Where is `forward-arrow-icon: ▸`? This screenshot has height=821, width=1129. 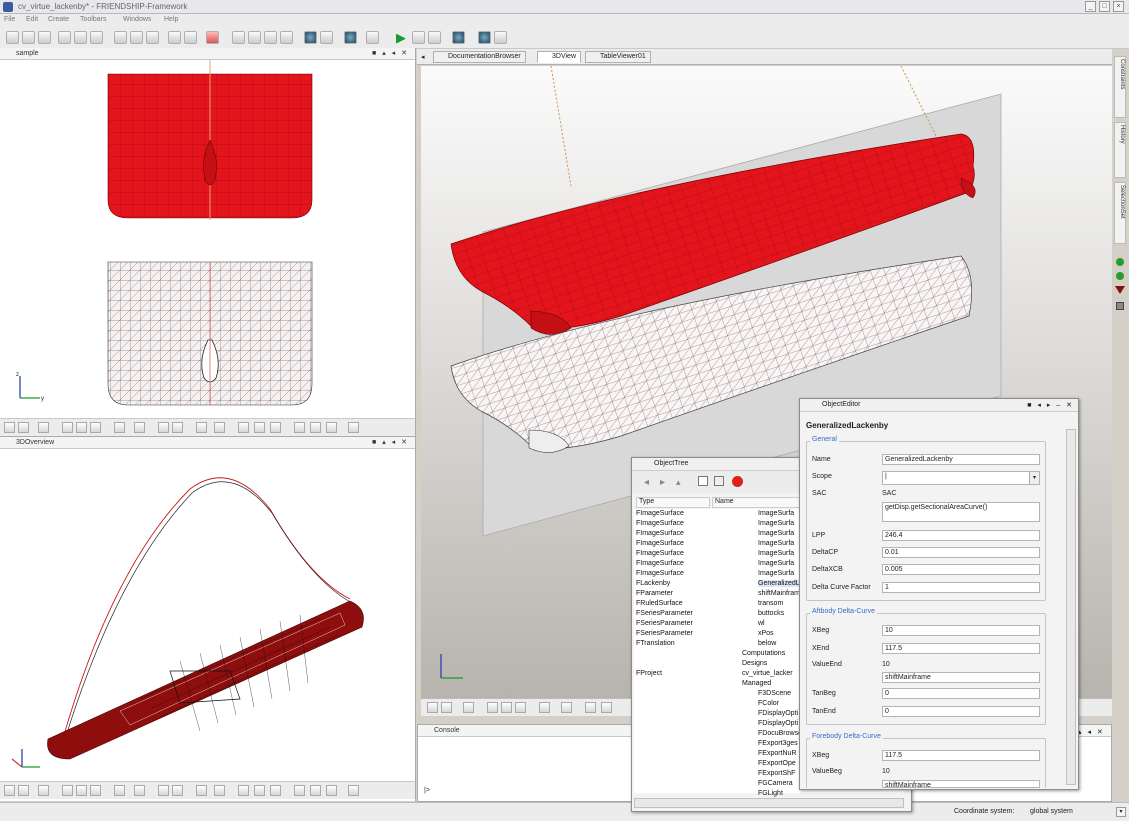
forward-arrow-icon: ▸ is located at coordinates (662, 482).